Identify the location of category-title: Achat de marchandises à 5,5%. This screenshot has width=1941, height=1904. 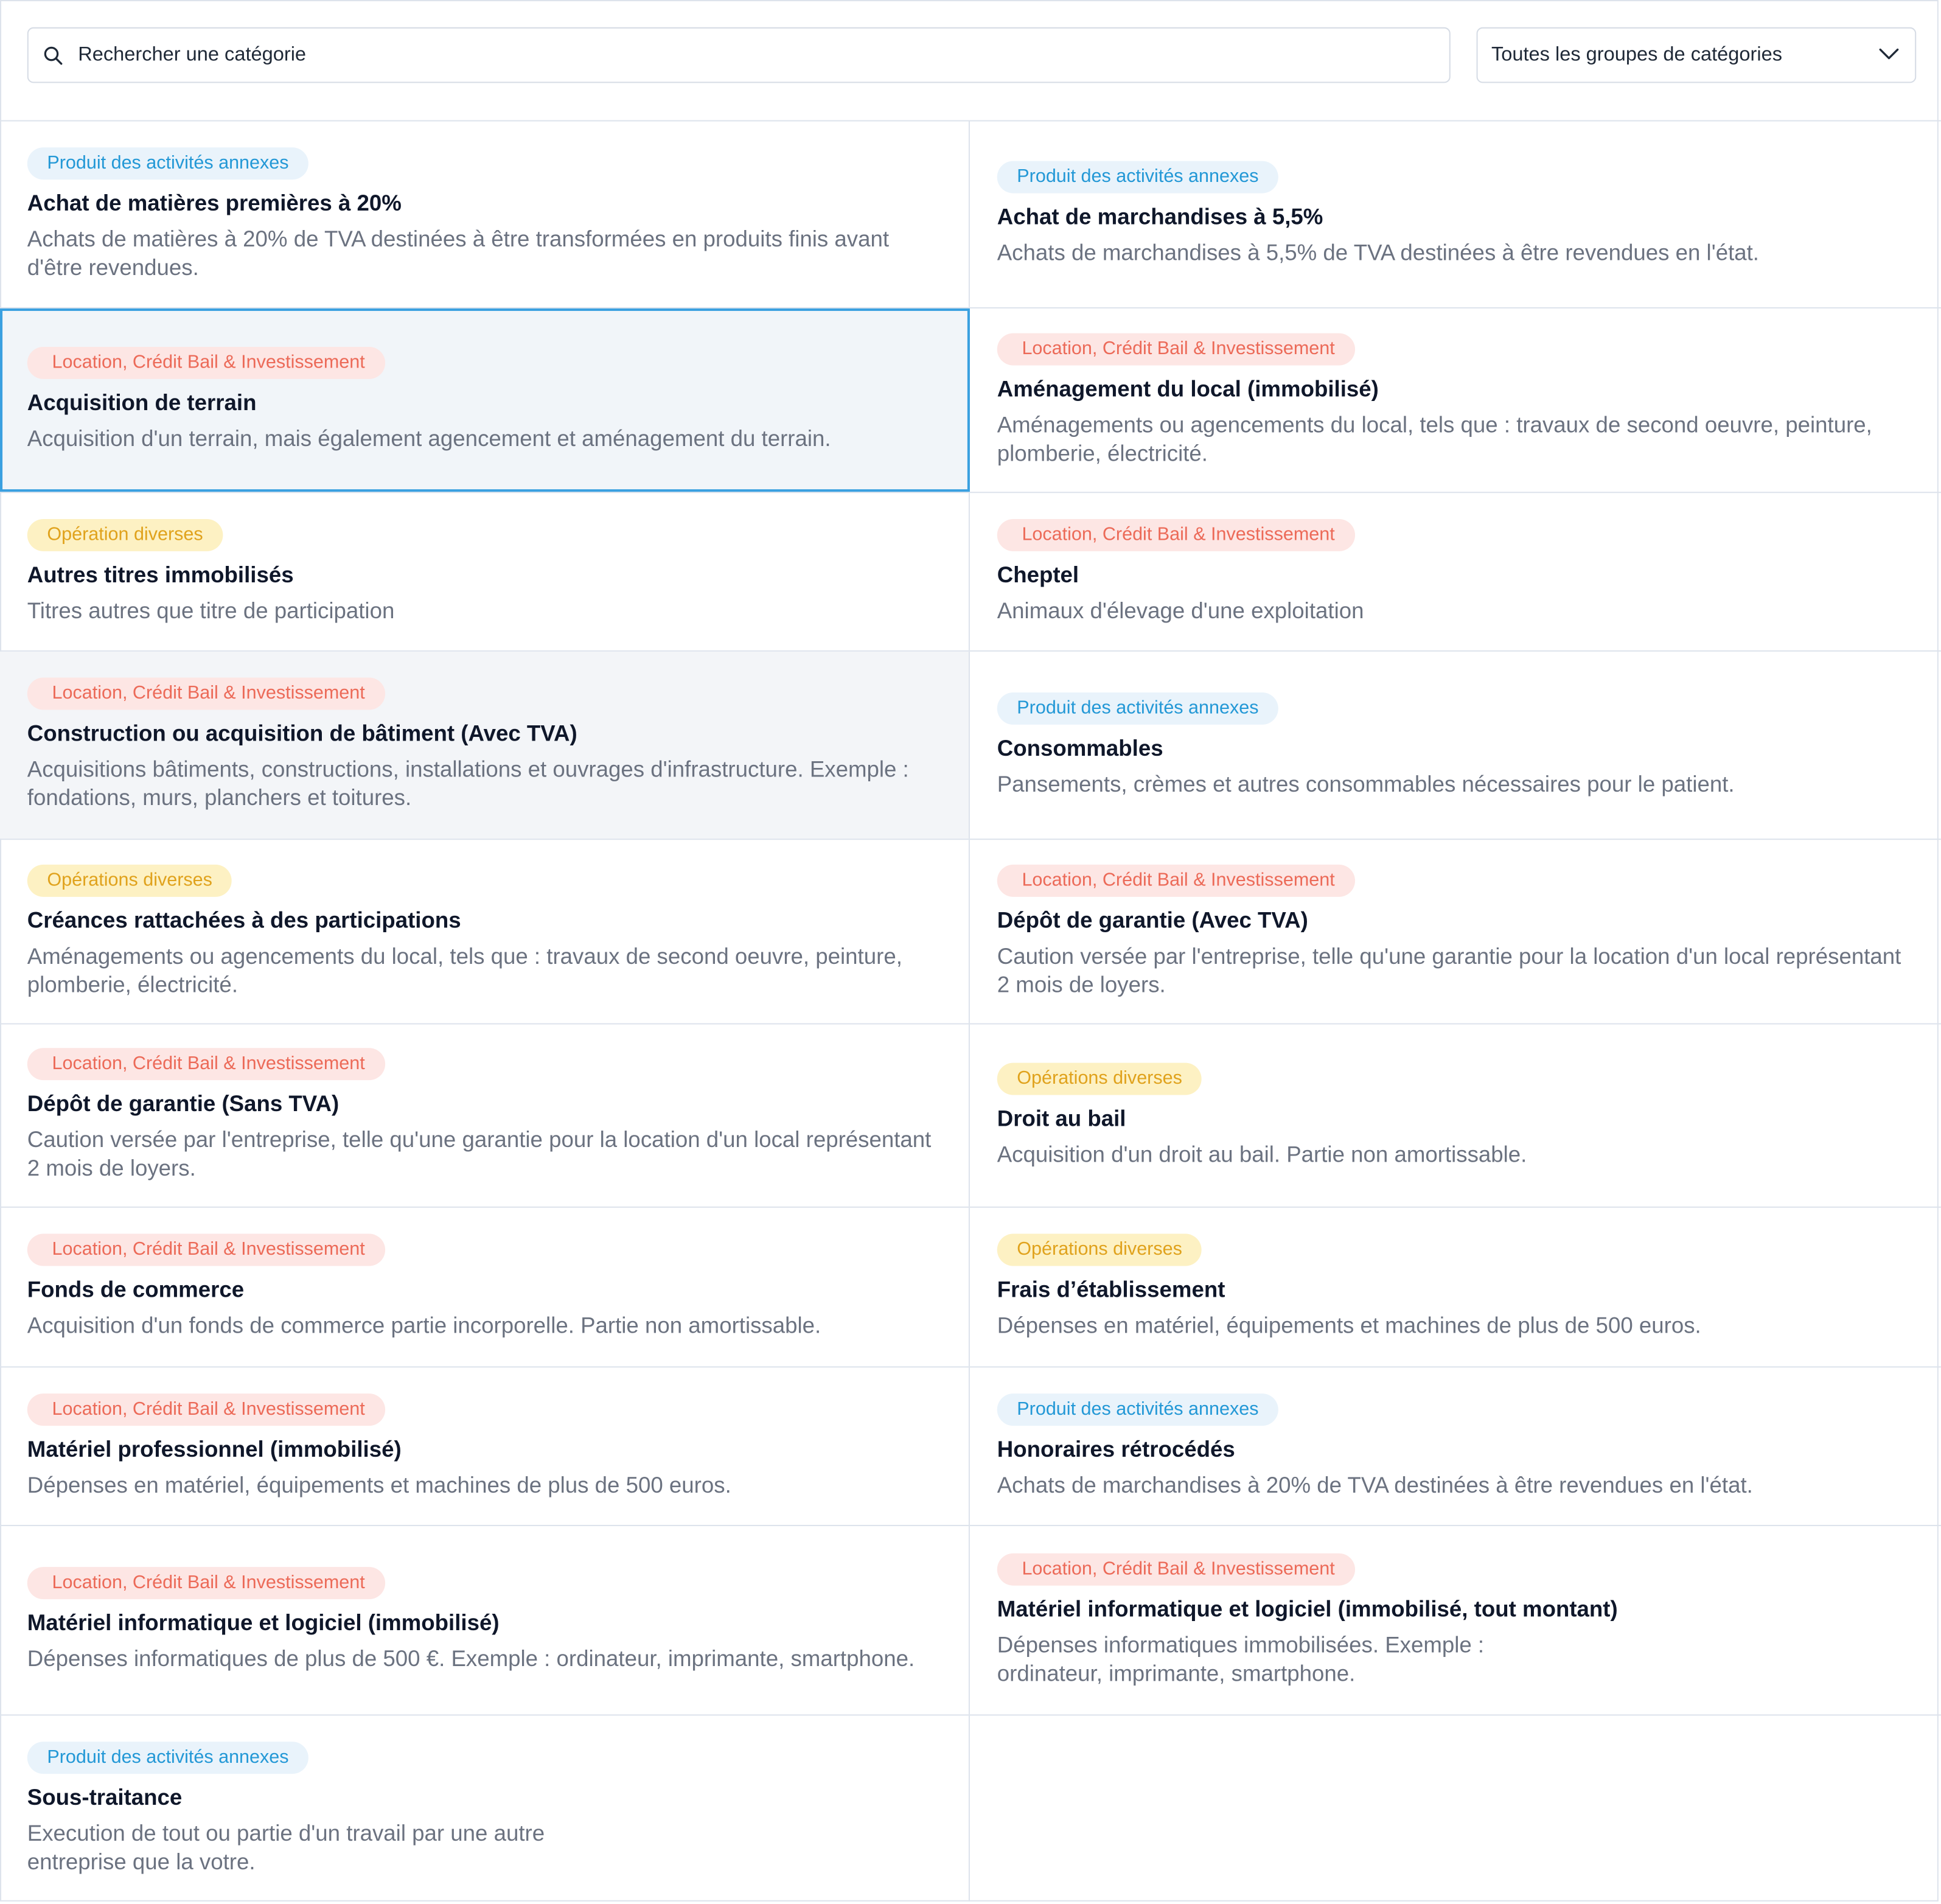
(1160, 216).